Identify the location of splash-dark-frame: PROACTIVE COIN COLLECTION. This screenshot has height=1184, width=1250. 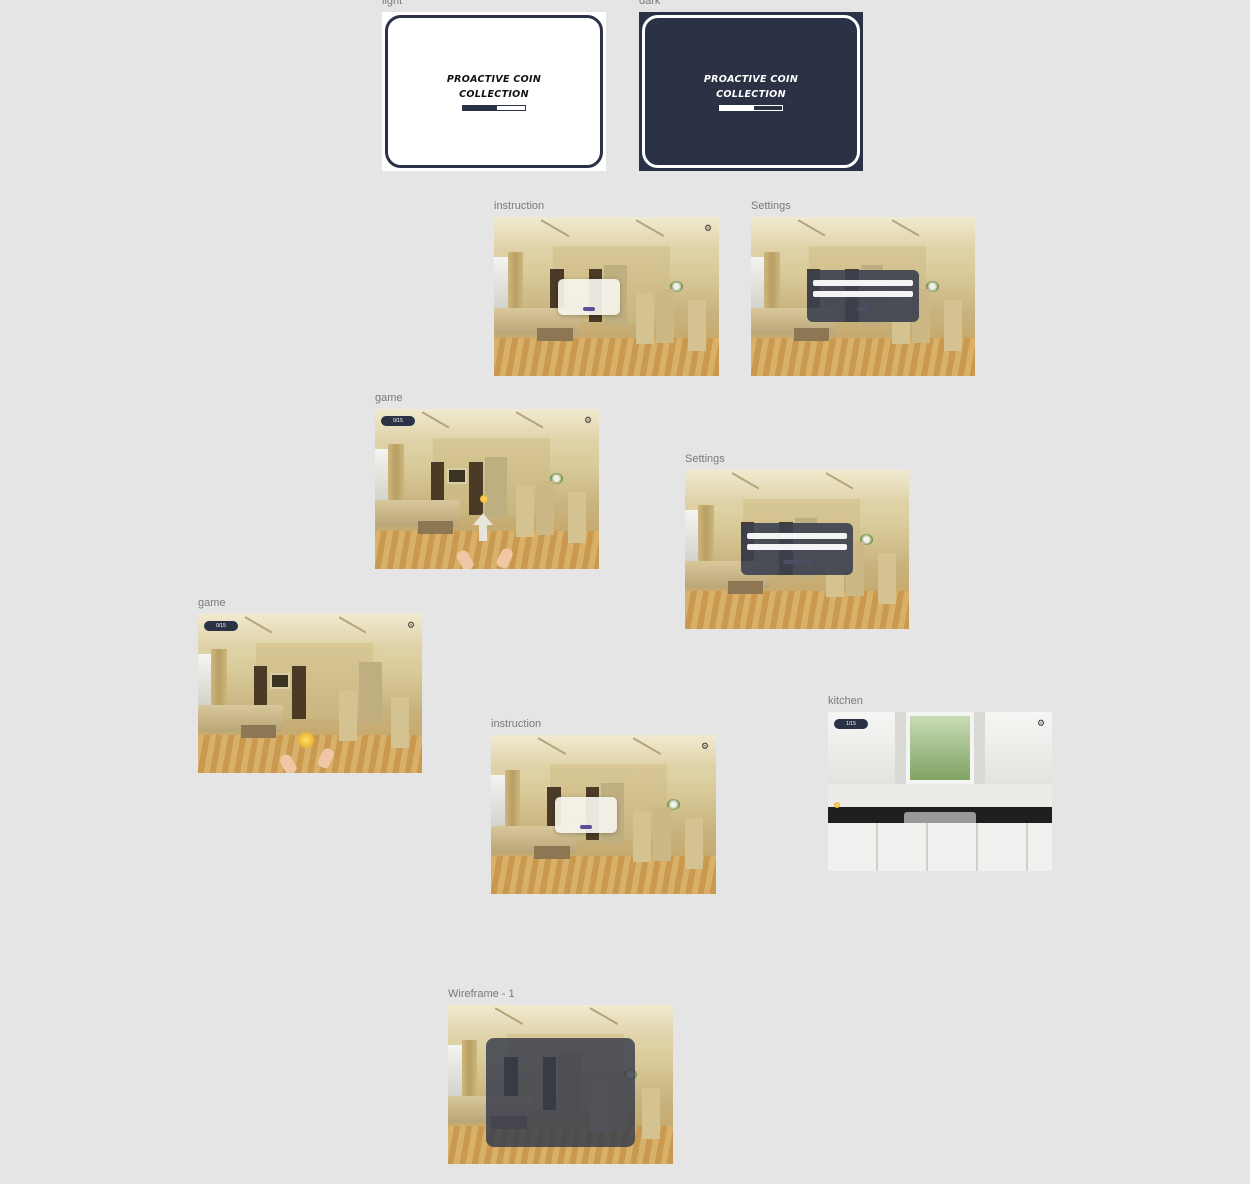
(751, 91).